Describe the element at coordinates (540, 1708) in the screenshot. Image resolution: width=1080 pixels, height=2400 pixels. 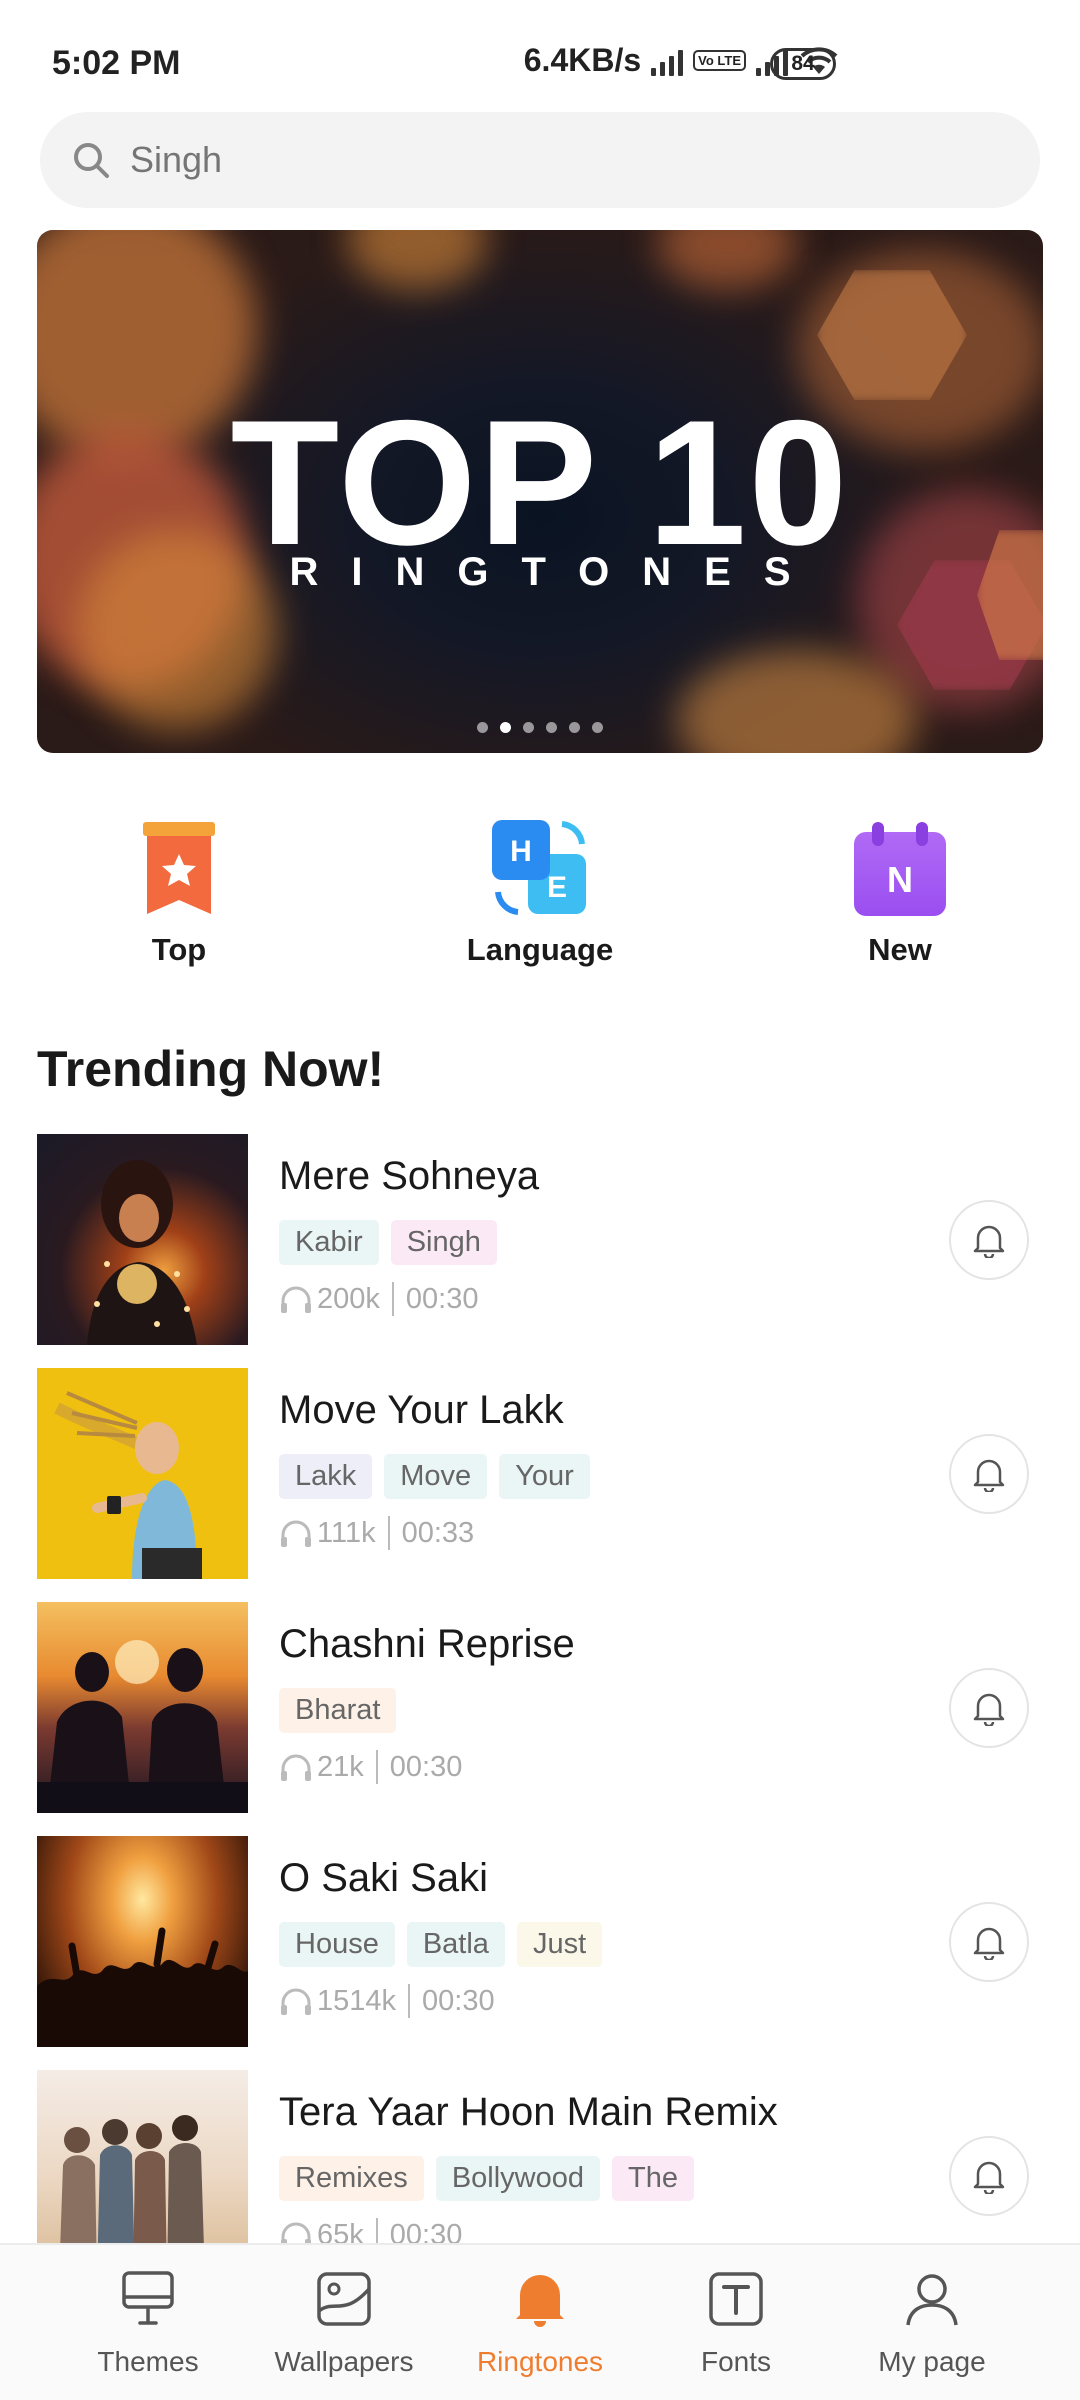
I see `ringtone-row: Chashni Reprise Bharat 21k 00:30` at that location.